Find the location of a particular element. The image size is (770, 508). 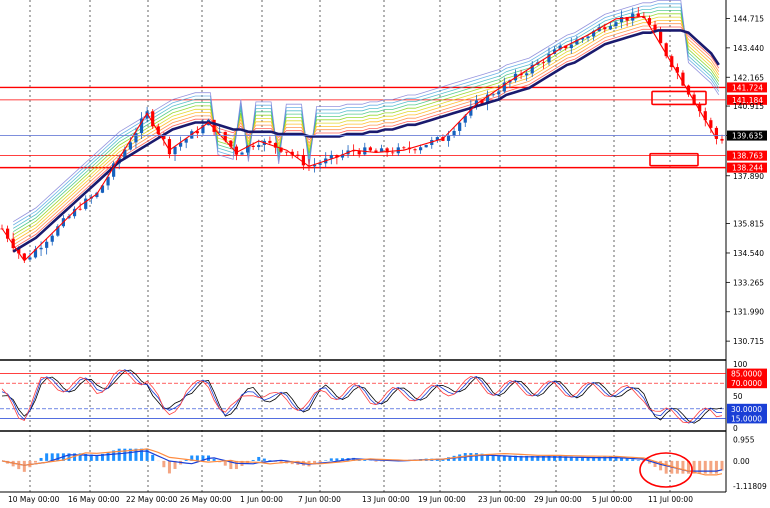

oscillator-level-label: 30.0000 is located at coordinates (746, 409).